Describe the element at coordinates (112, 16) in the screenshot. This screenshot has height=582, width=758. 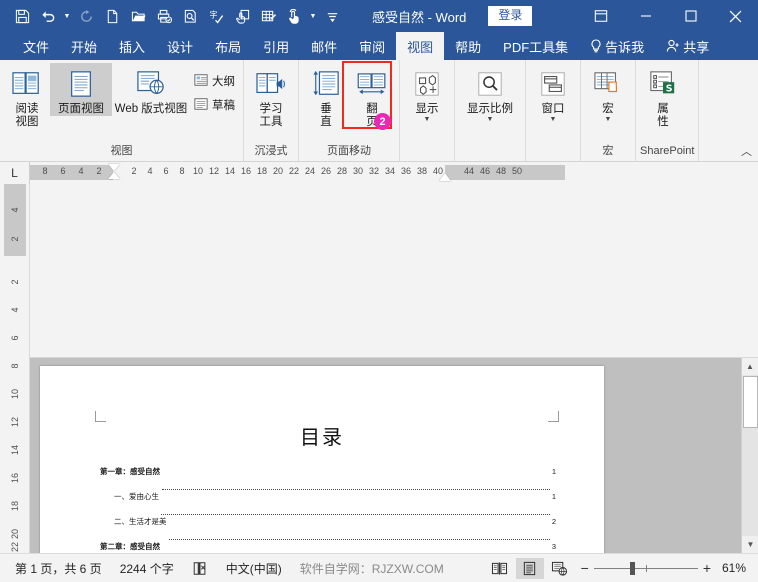
I see `new-document-icon` at that location.